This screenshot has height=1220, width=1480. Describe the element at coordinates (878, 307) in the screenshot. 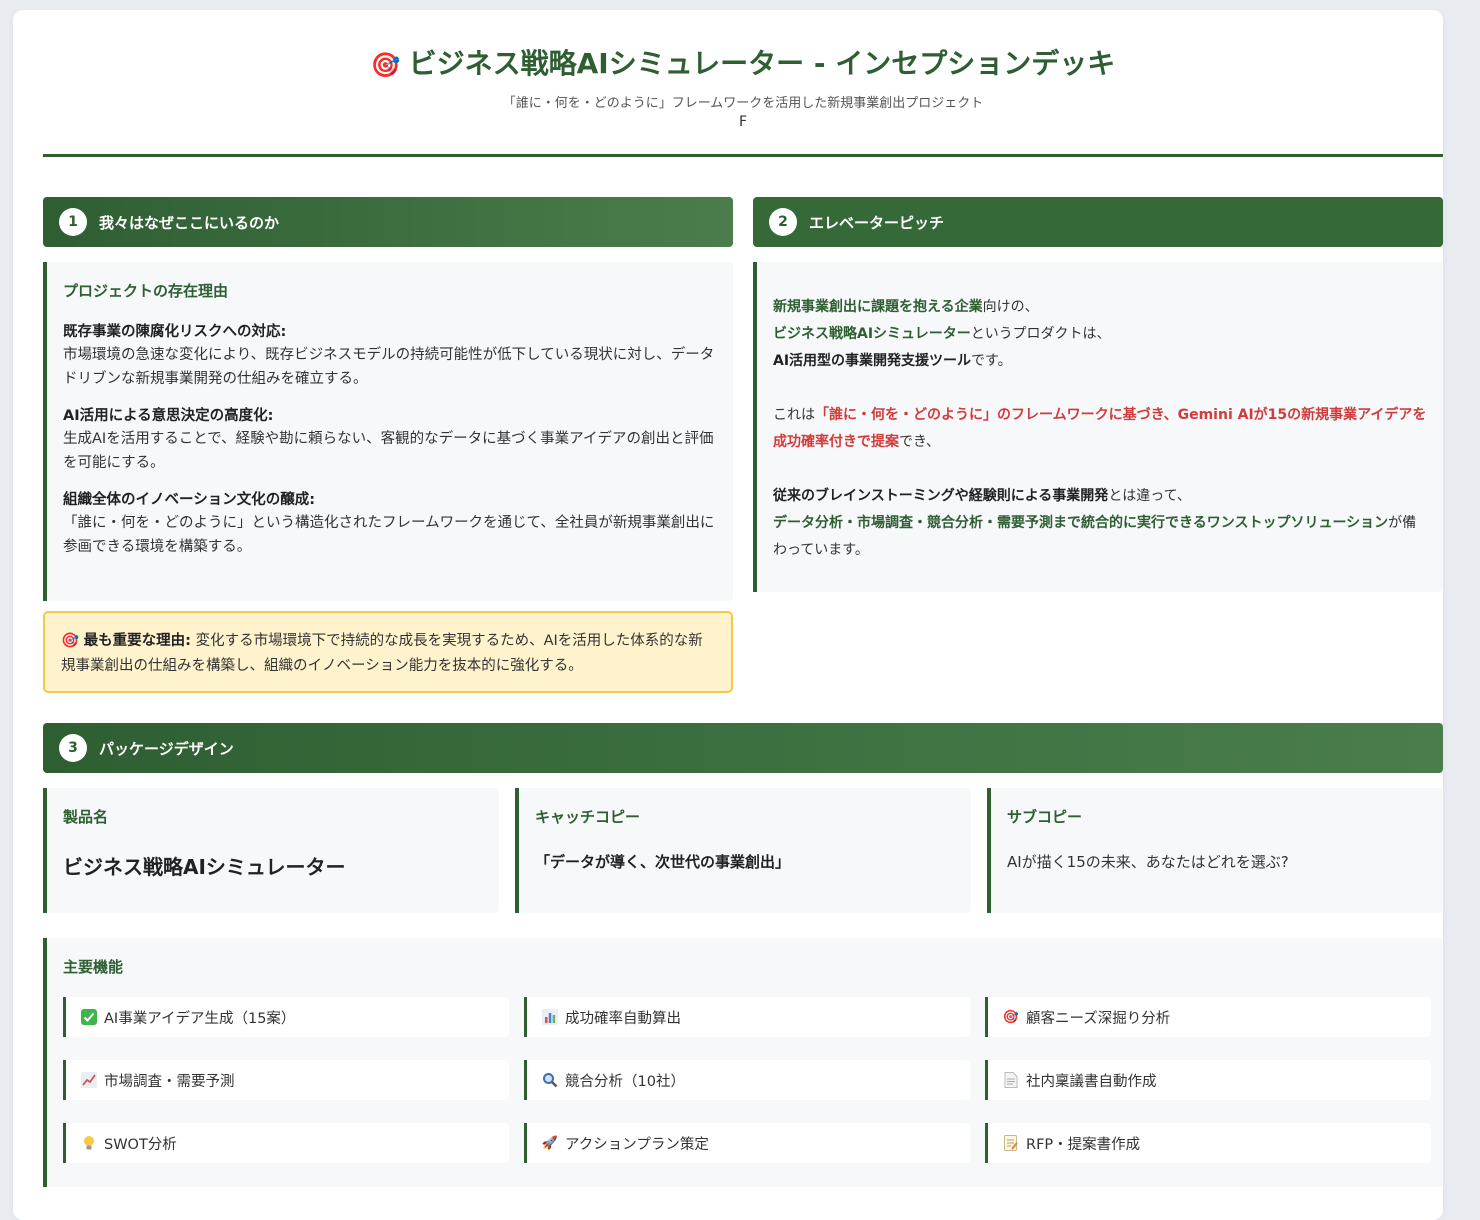

I see `pitch-target: 新規事業創出に課題を抱える企業` at that location.